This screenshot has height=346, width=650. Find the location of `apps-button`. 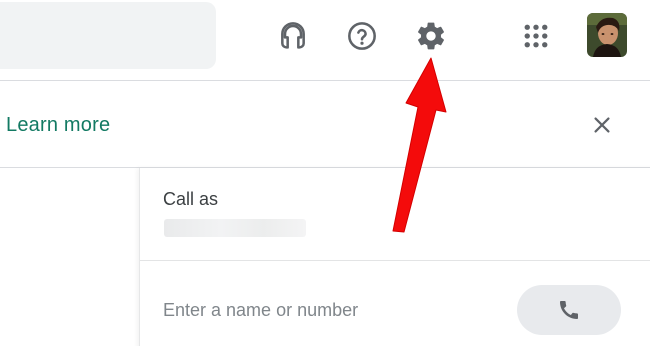

apps-button is located at coordinates (536, 36).